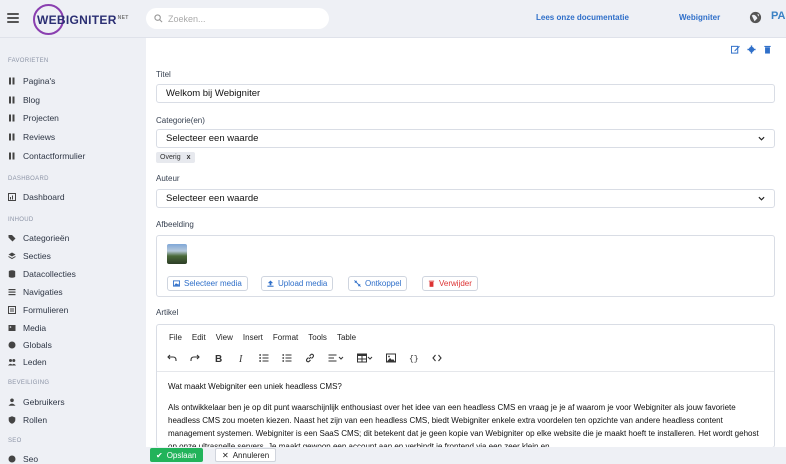  Describe the element at coordinates (32, 100) in the screenshot. I see `sidebar-item-label: Blog` at that location.